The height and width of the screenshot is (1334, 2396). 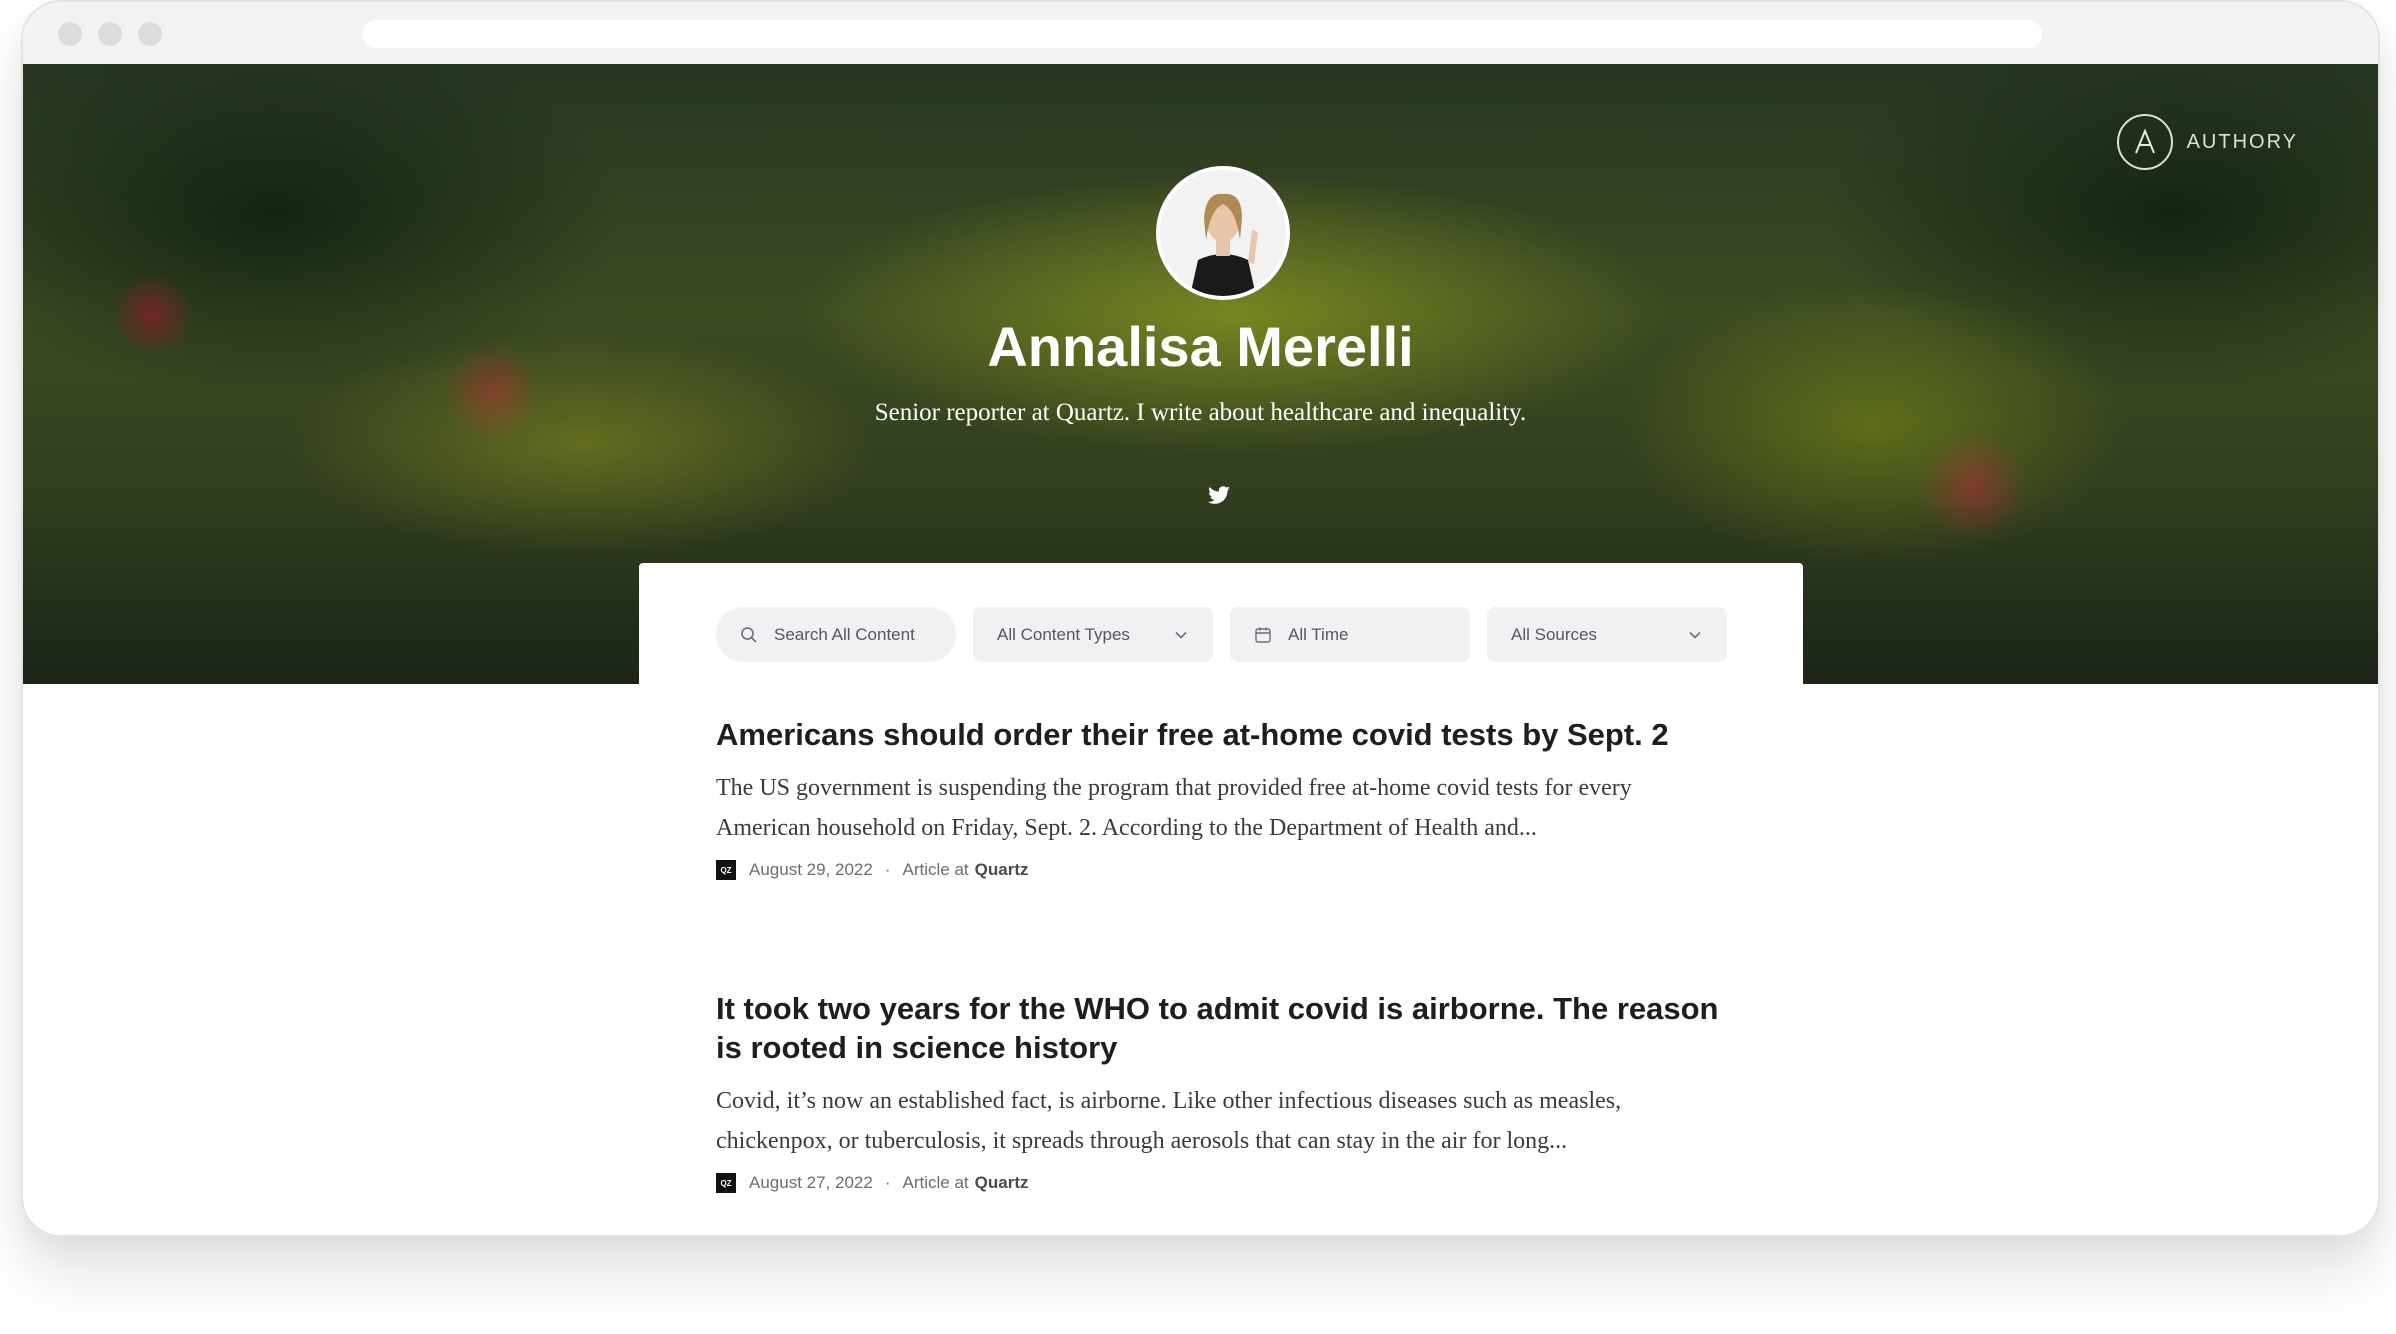 What do you see at coordinates (1350, 634) in the screenshot?
I see `time-filter: All Time` at bounding box center [1350, 634].